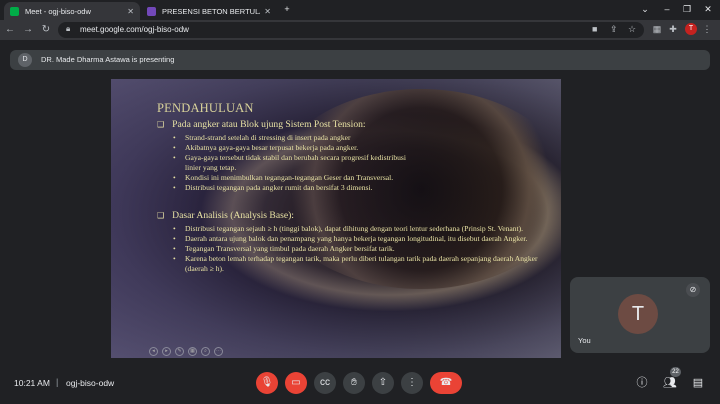 The image size is (720, 404). Describe the element at coordinates (675, 372) in the screenshot. I see `participants-count-badge: 22` at that location.